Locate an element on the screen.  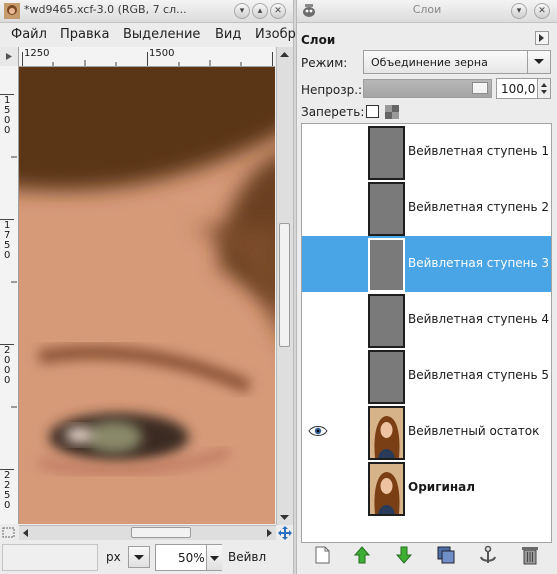
layers-window-titlebar: Слои ▾ ✕ is located at coordinates (427, 11).